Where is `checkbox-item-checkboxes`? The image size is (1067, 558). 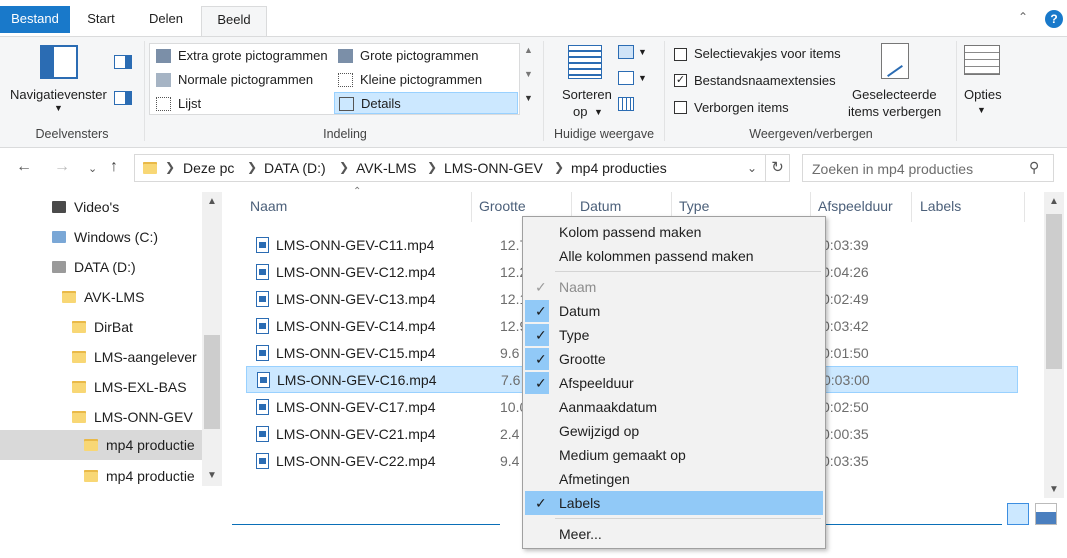
checkbox-item-checkboxes is located at coordinates (680, 54).